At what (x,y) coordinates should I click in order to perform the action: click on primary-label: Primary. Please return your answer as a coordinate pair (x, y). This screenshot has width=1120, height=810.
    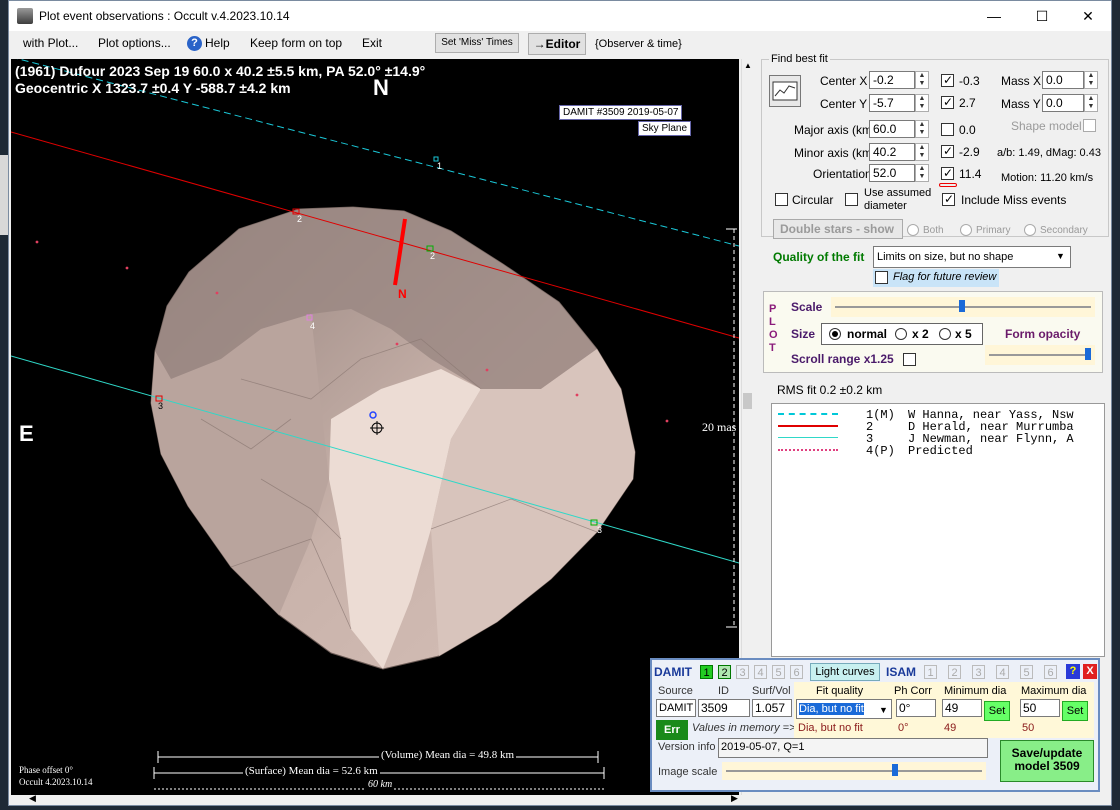
    Looking at the image, I should click on (993, 230).